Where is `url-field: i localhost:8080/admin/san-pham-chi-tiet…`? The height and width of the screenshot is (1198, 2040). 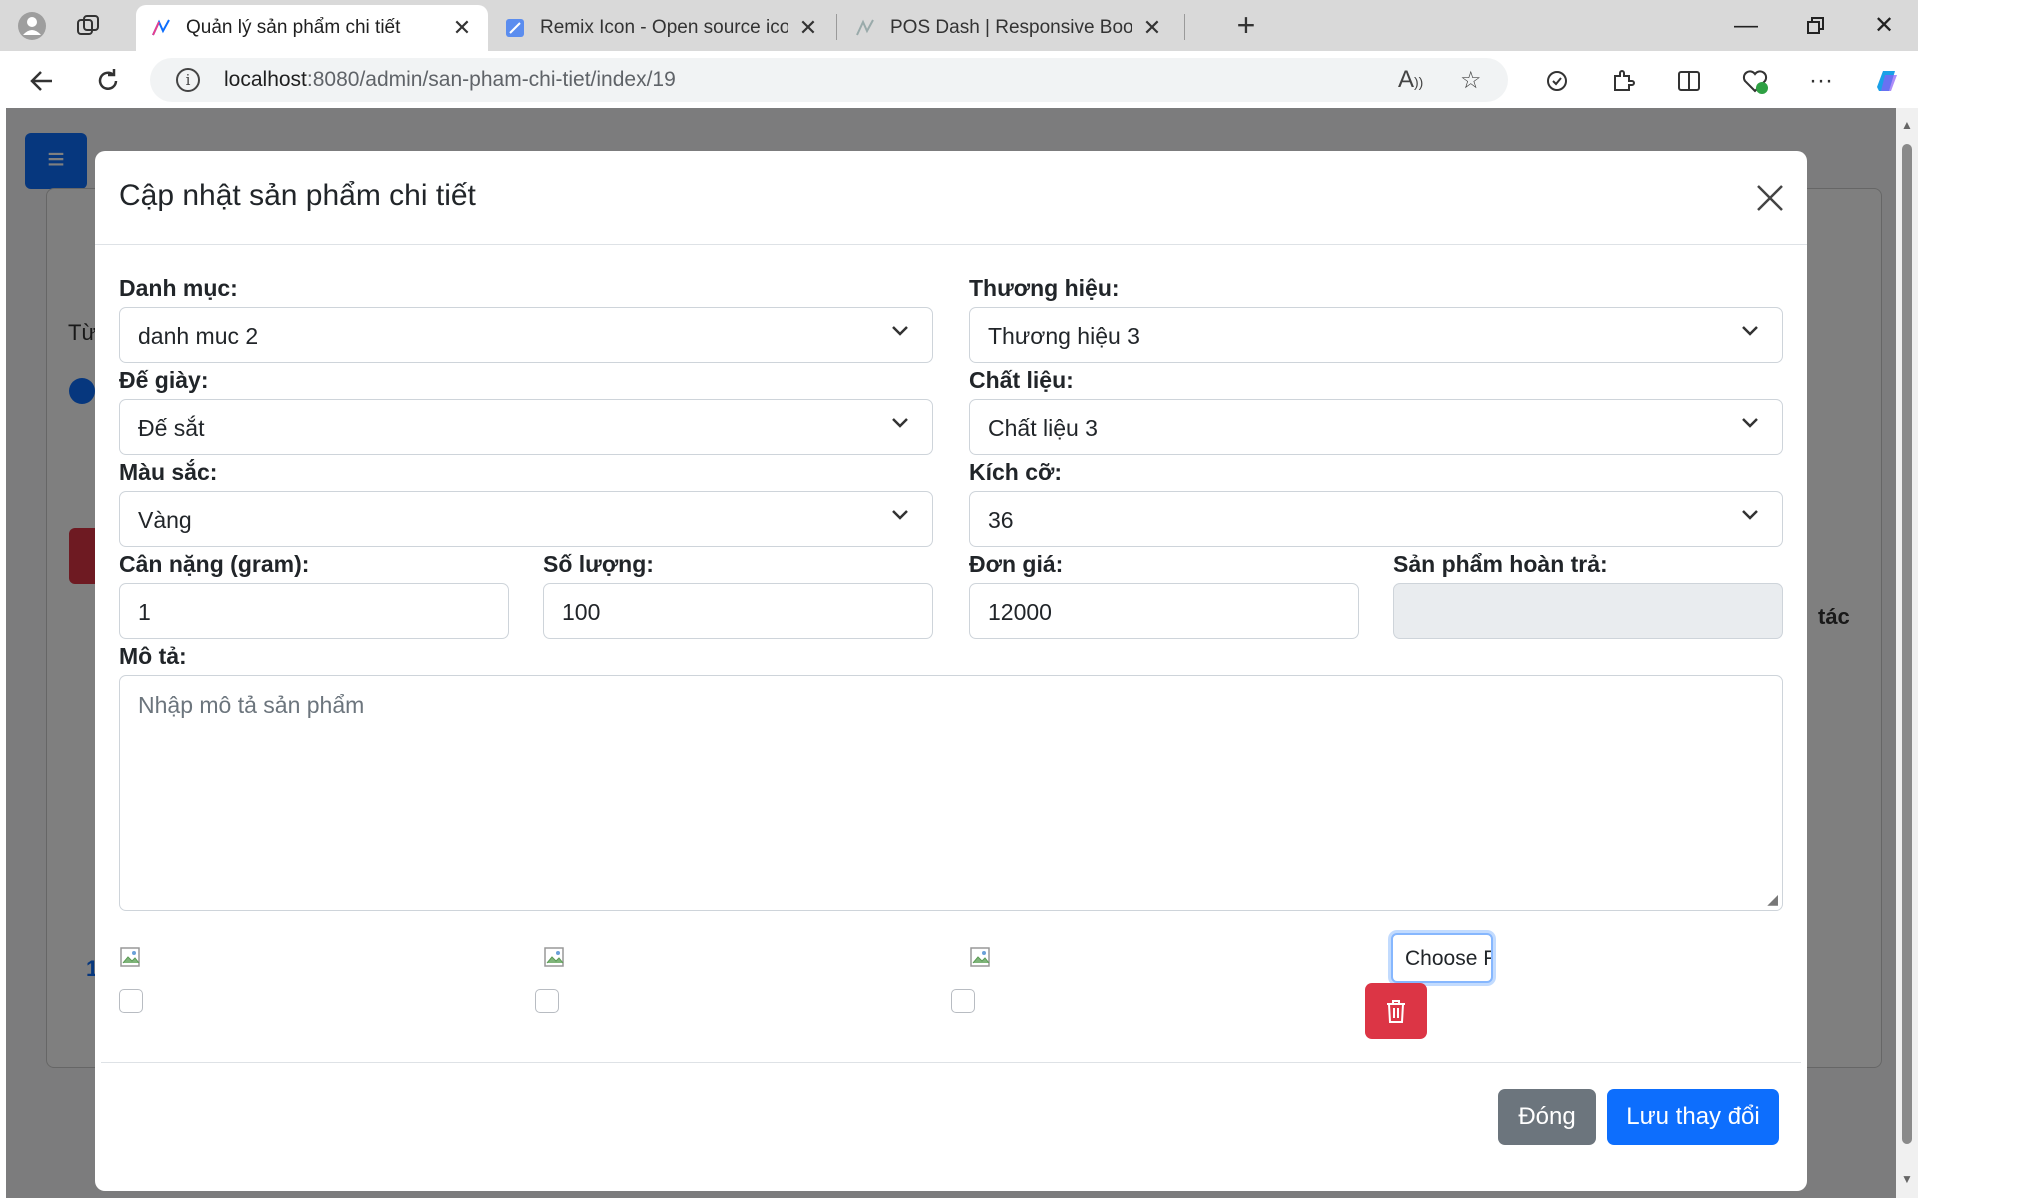 url-field: i localhost:8080/admin/san-pham-chi-tiet… is located at coordinates (829, 80).